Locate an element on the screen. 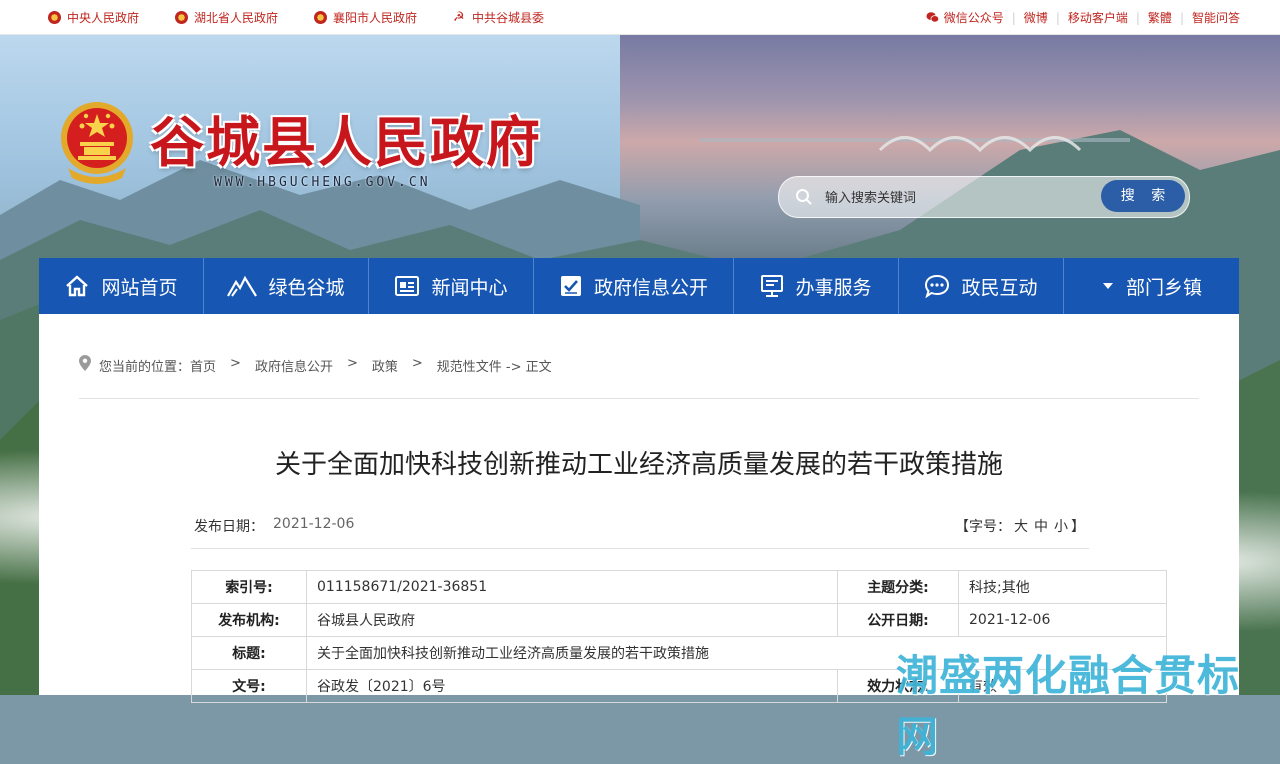  nav-label: 绿色谷城 is located at coordinates (306, 287).